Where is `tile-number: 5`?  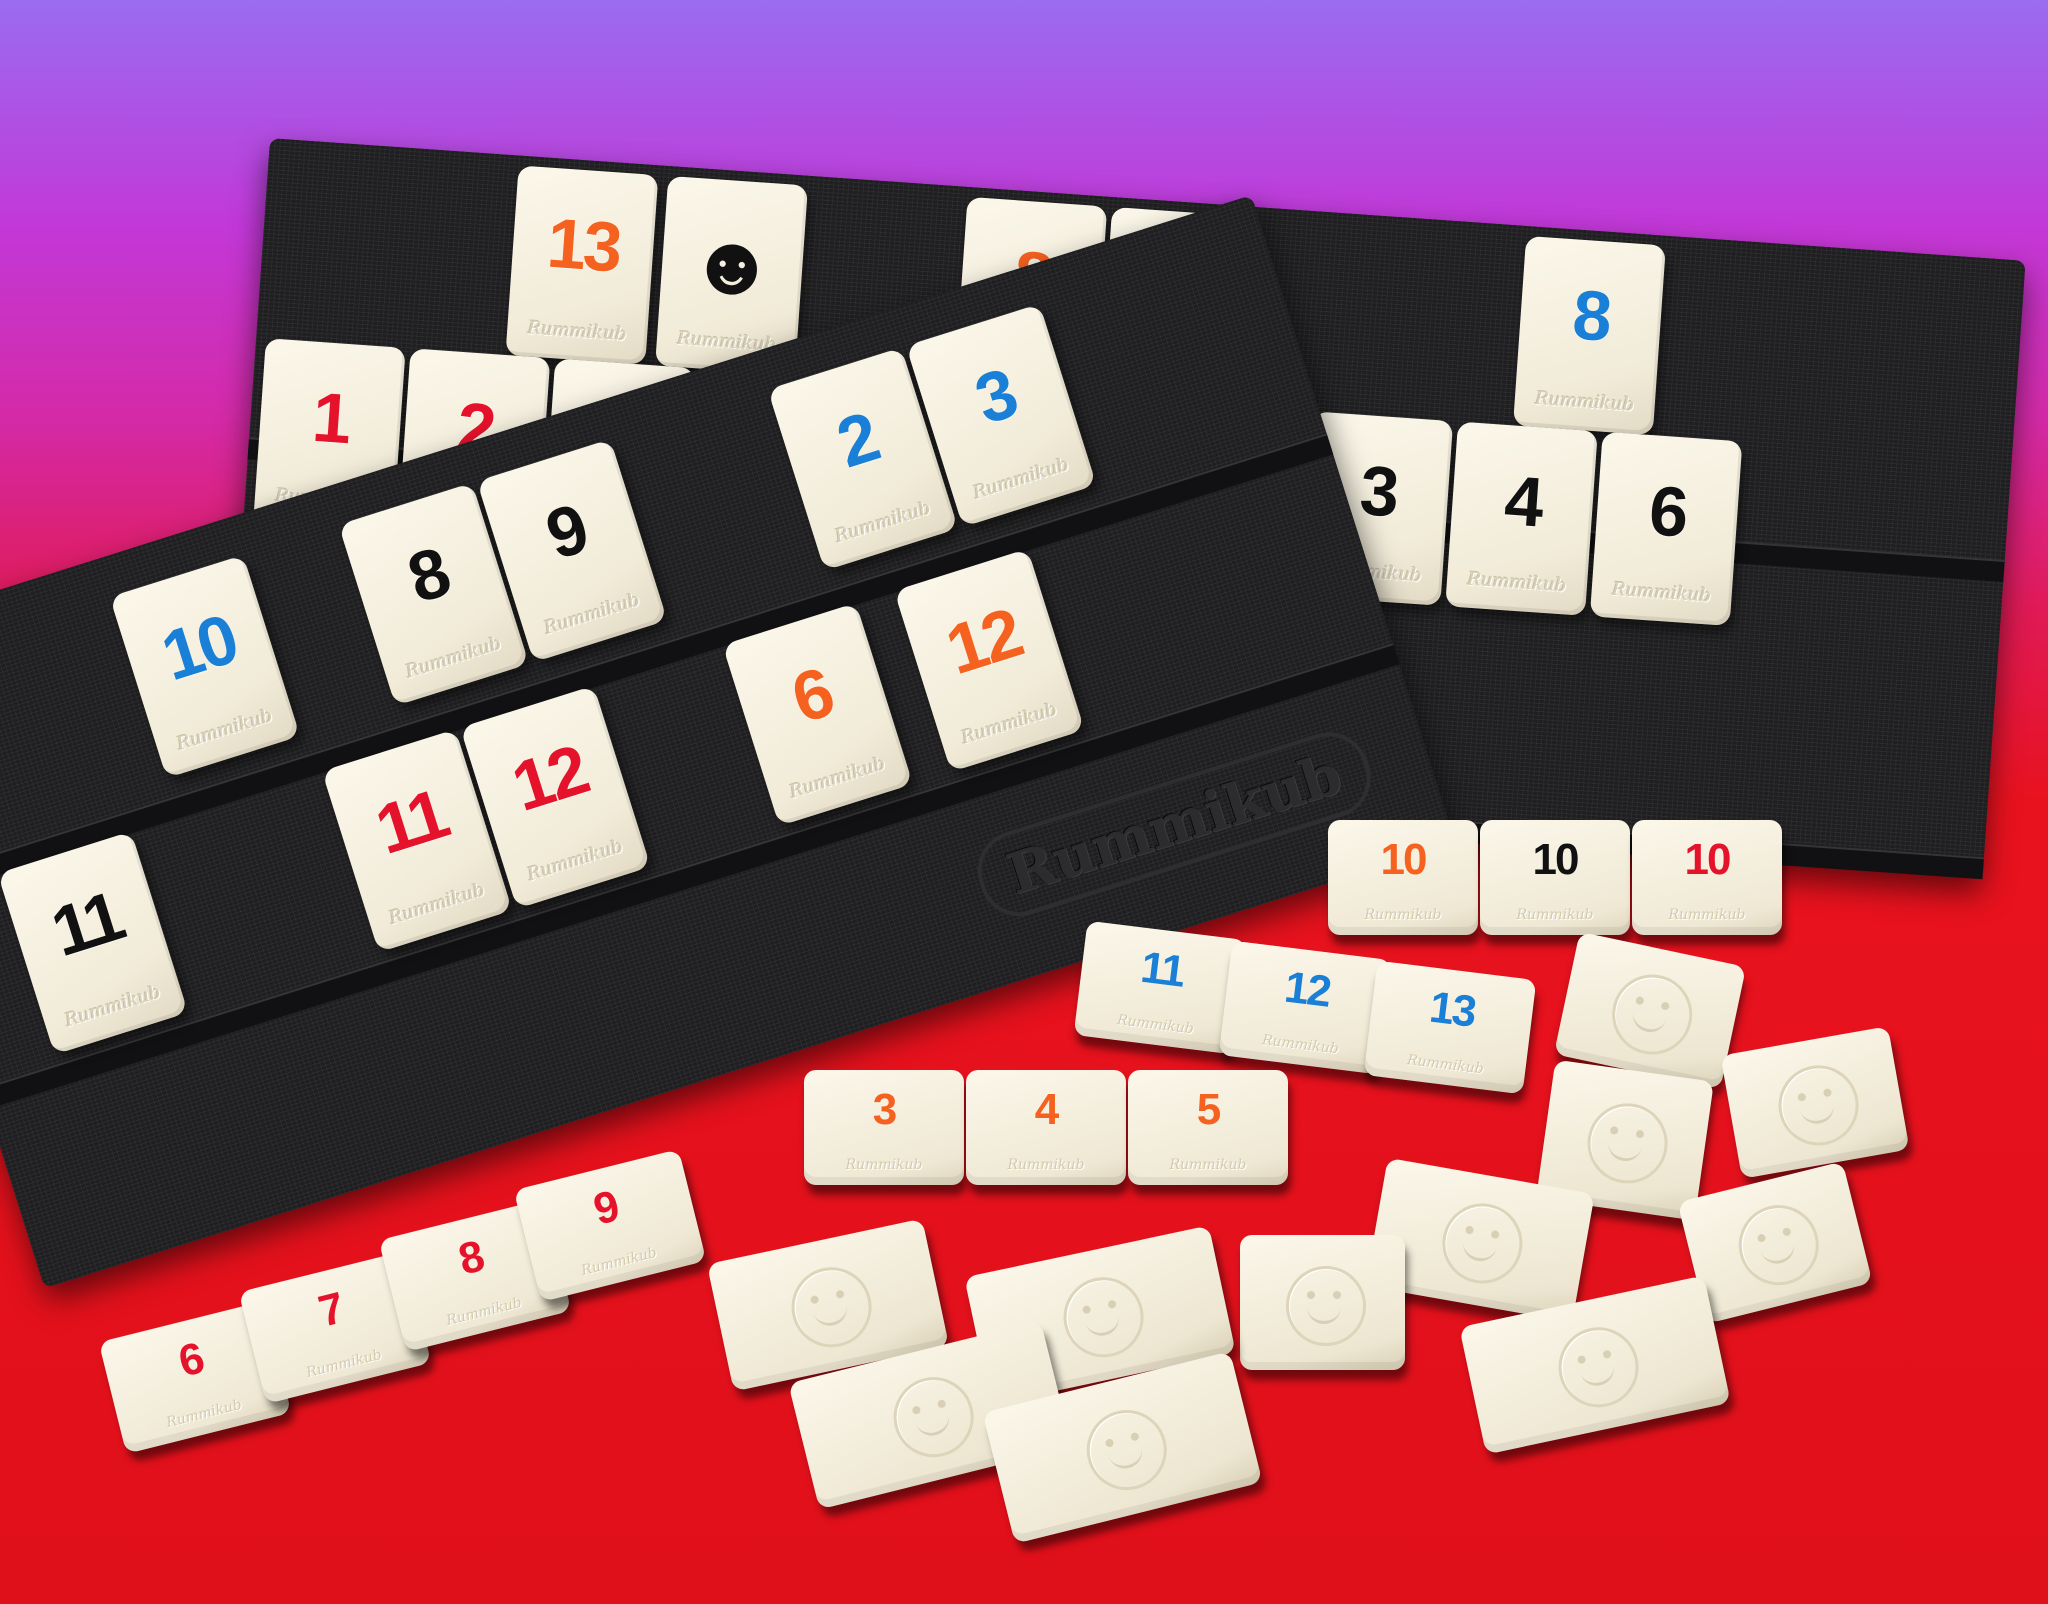
tile-number: 5 is located at coordinates (1209, 1109).